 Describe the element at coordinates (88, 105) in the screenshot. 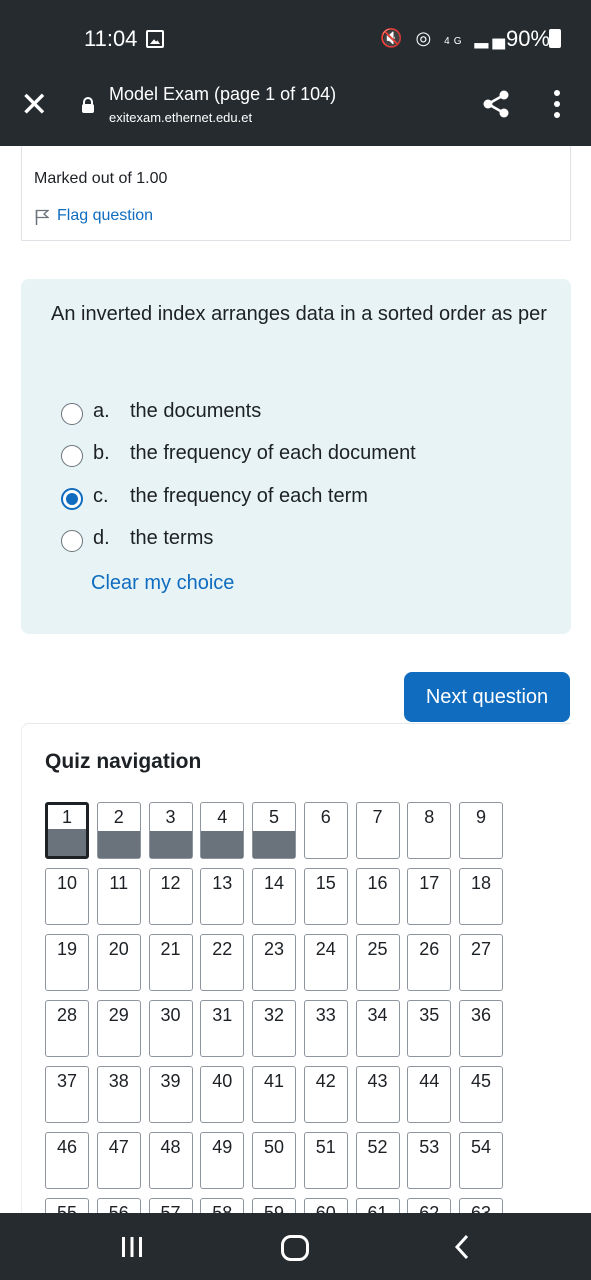

I see `lock-icon` at that location.